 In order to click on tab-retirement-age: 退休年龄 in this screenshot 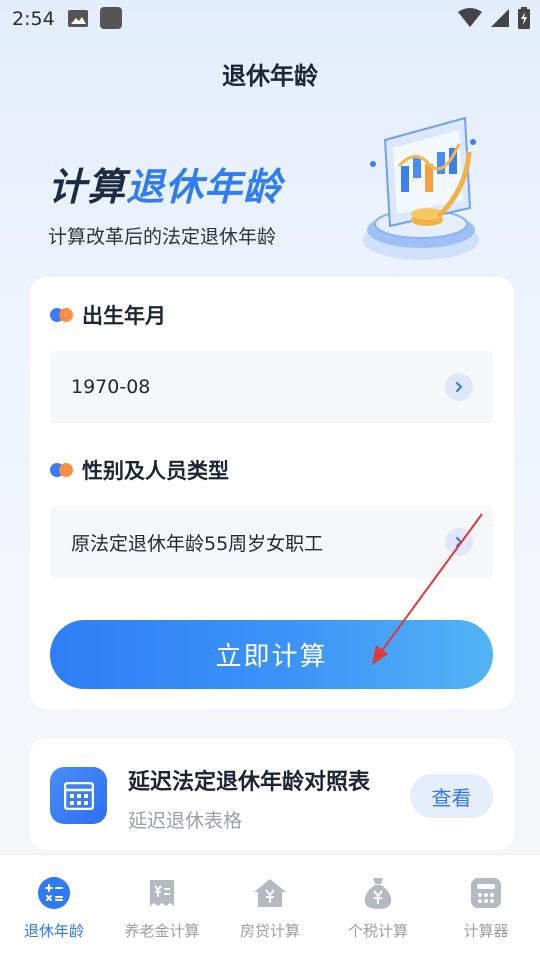, I will do `click(54, 907)`.